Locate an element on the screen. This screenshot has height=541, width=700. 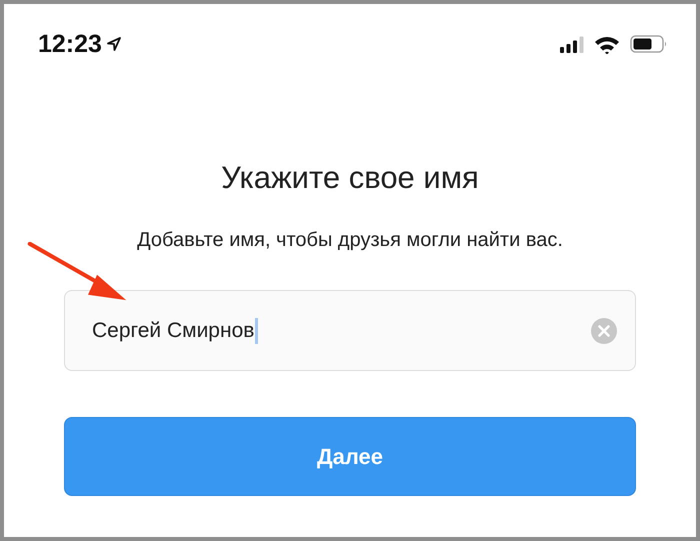
name-field: Сергей Смирнов is located at coordinates (350, 330).